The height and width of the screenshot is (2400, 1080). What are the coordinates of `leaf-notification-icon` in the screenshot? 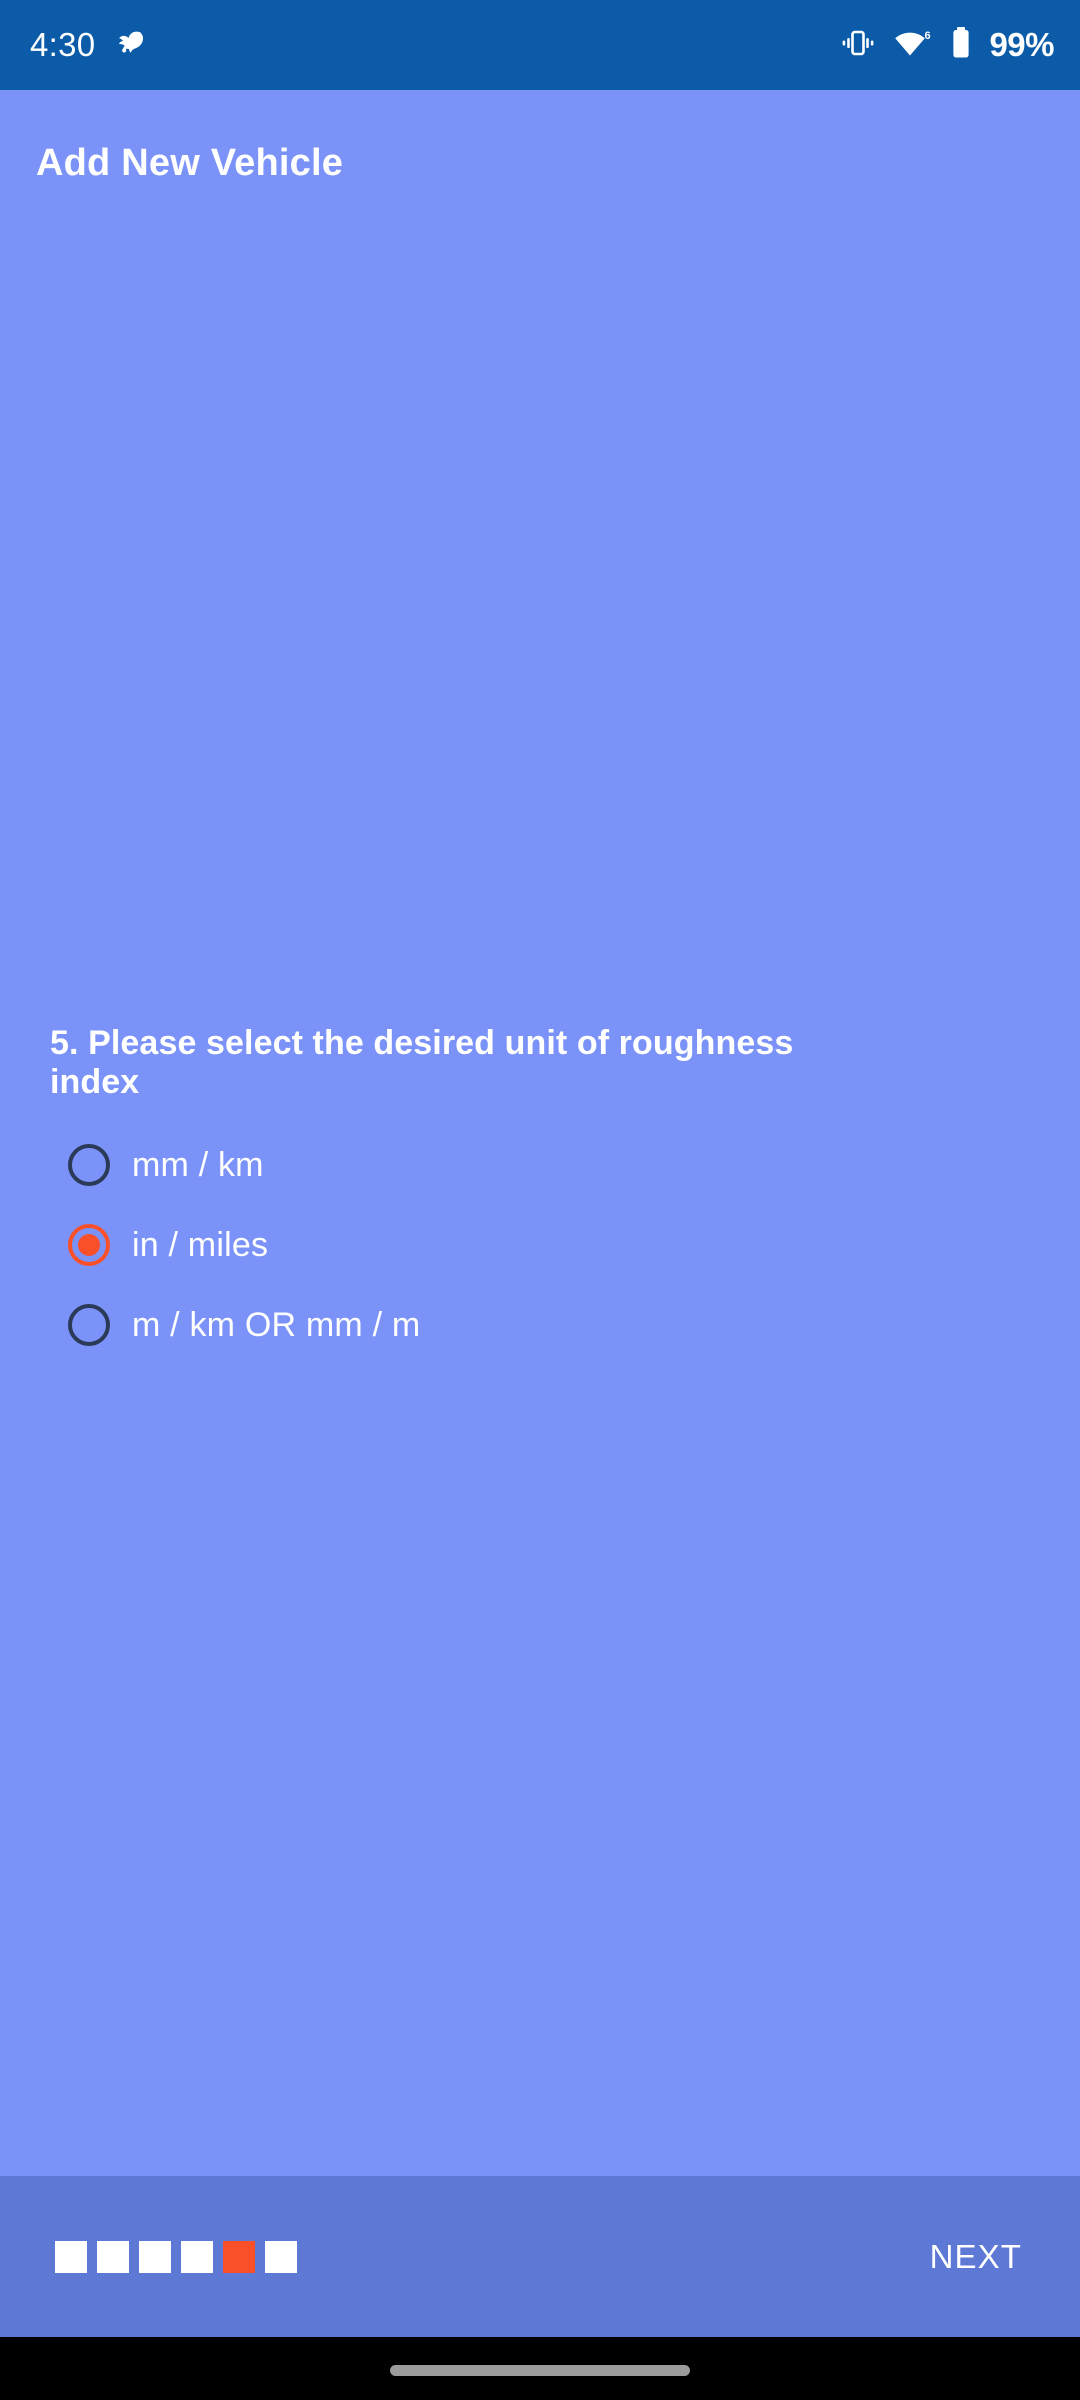 It's located at (132, 45).